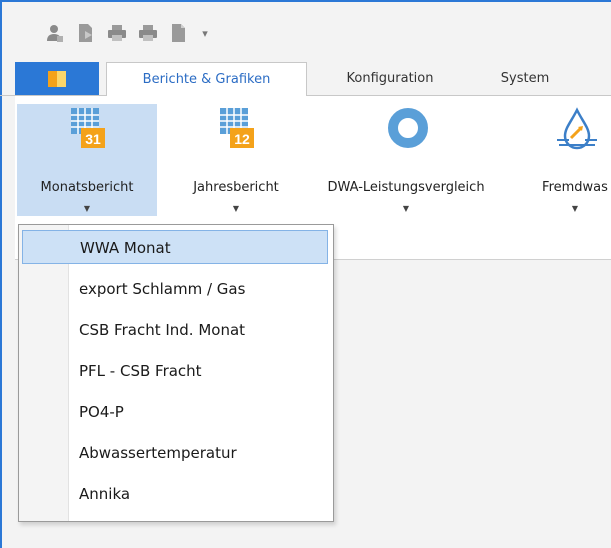 The width and height of the screenshot is (611, 548). I want to click on menu-item-csb-fracht-ind-monat: CSB Fracht Ind. Monat, so click(175, 330).